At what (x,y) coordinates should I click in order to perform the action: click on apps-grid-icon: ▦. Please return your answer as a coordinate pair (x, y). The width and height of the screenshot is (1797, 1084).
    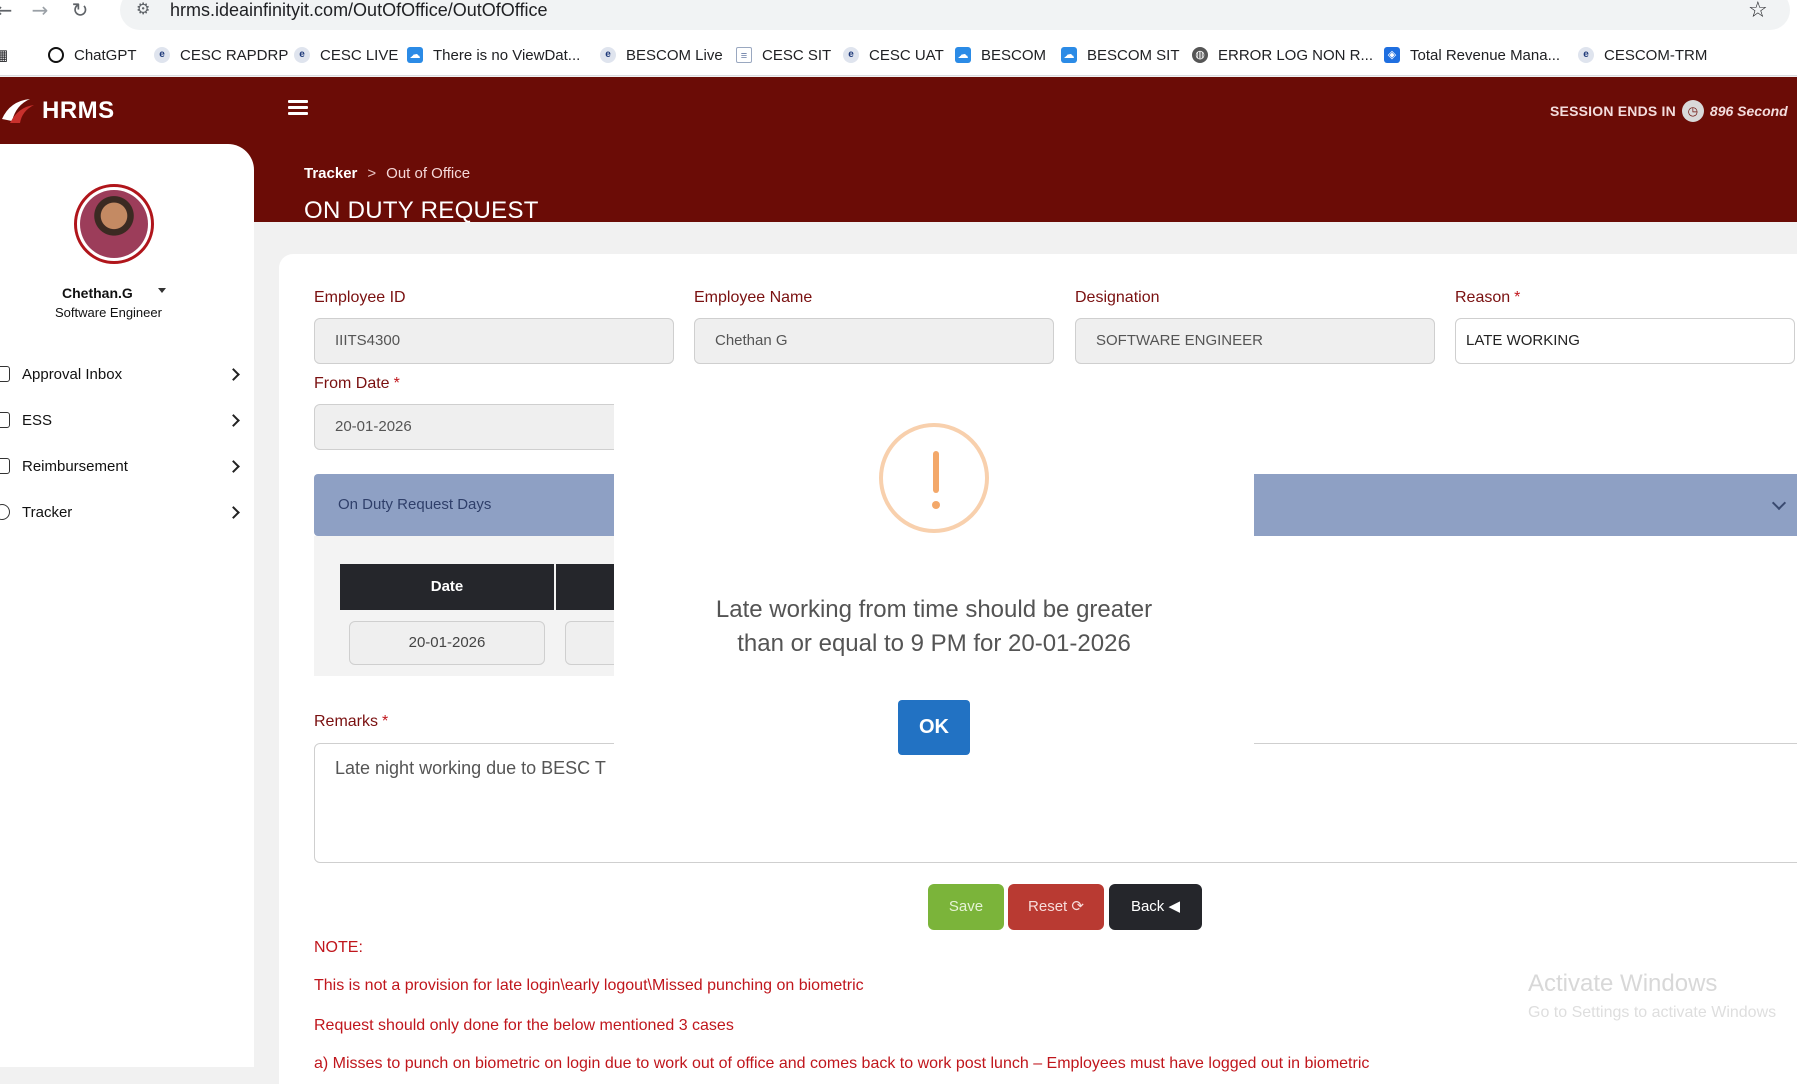
    Looking at the image, I should click on (4, 55).